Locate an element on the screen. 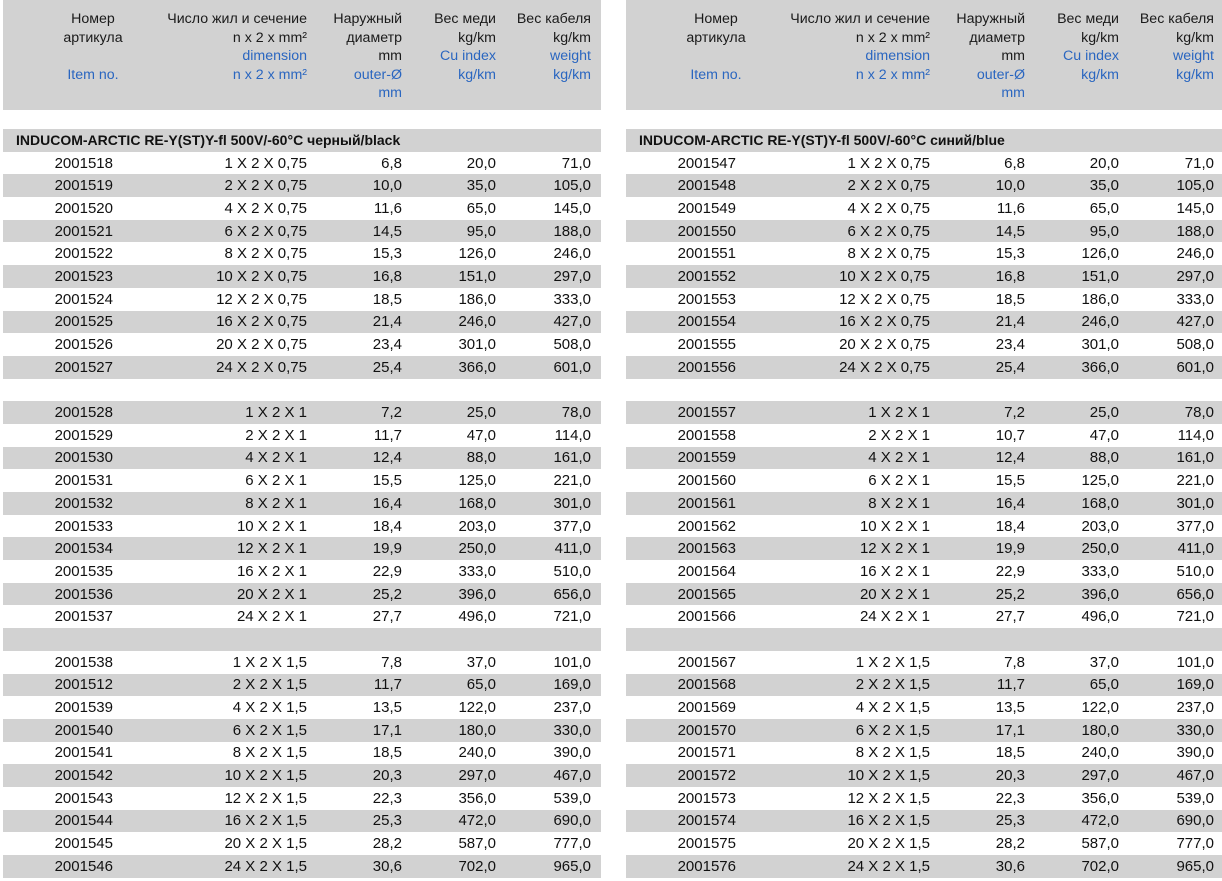 The width and height of the screenshot is (1222, 881). table-row: 2001548 2 X 2 X 0,75 10,0 35,0 105,0 is located at coordinates (924, 186).